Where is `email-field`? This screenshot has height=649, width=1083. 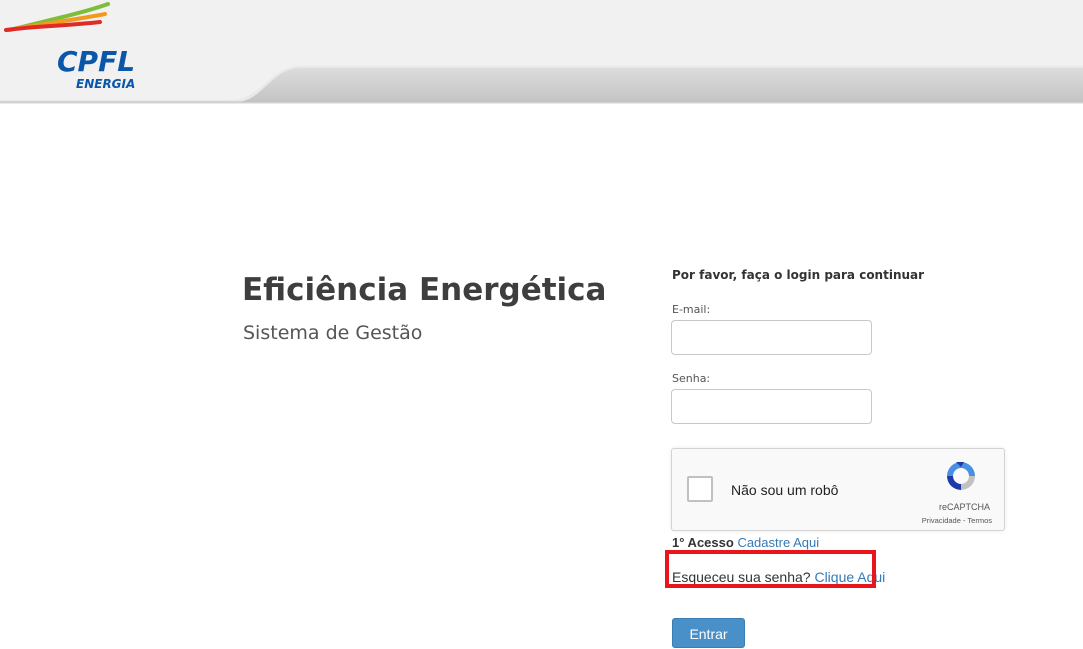 email-field is located at coordinates (771, 337).